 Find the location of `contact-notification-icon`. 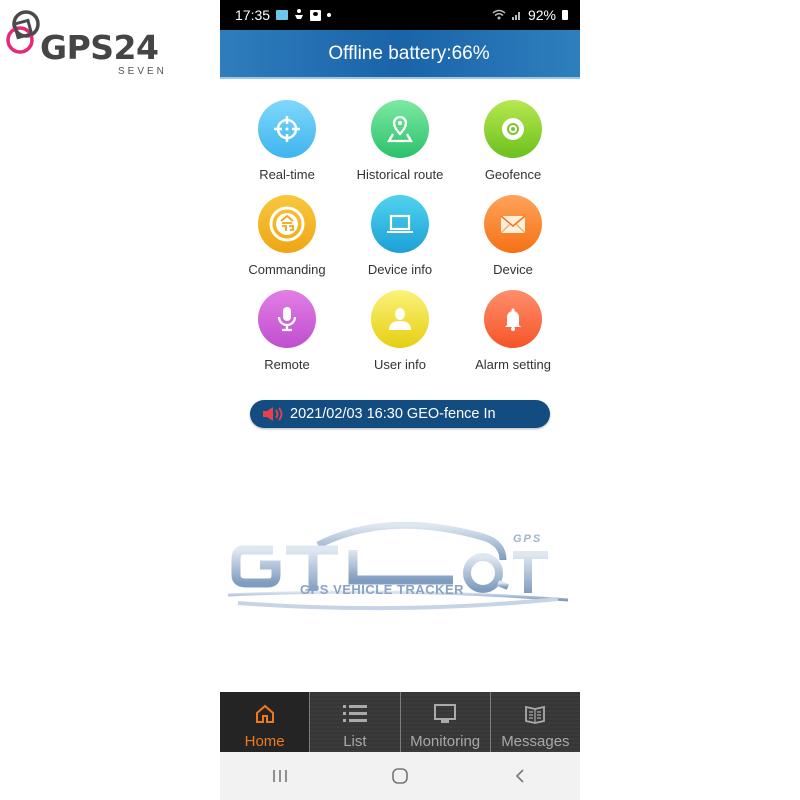

contact-notification-icon is located at coordinates (316, 15).